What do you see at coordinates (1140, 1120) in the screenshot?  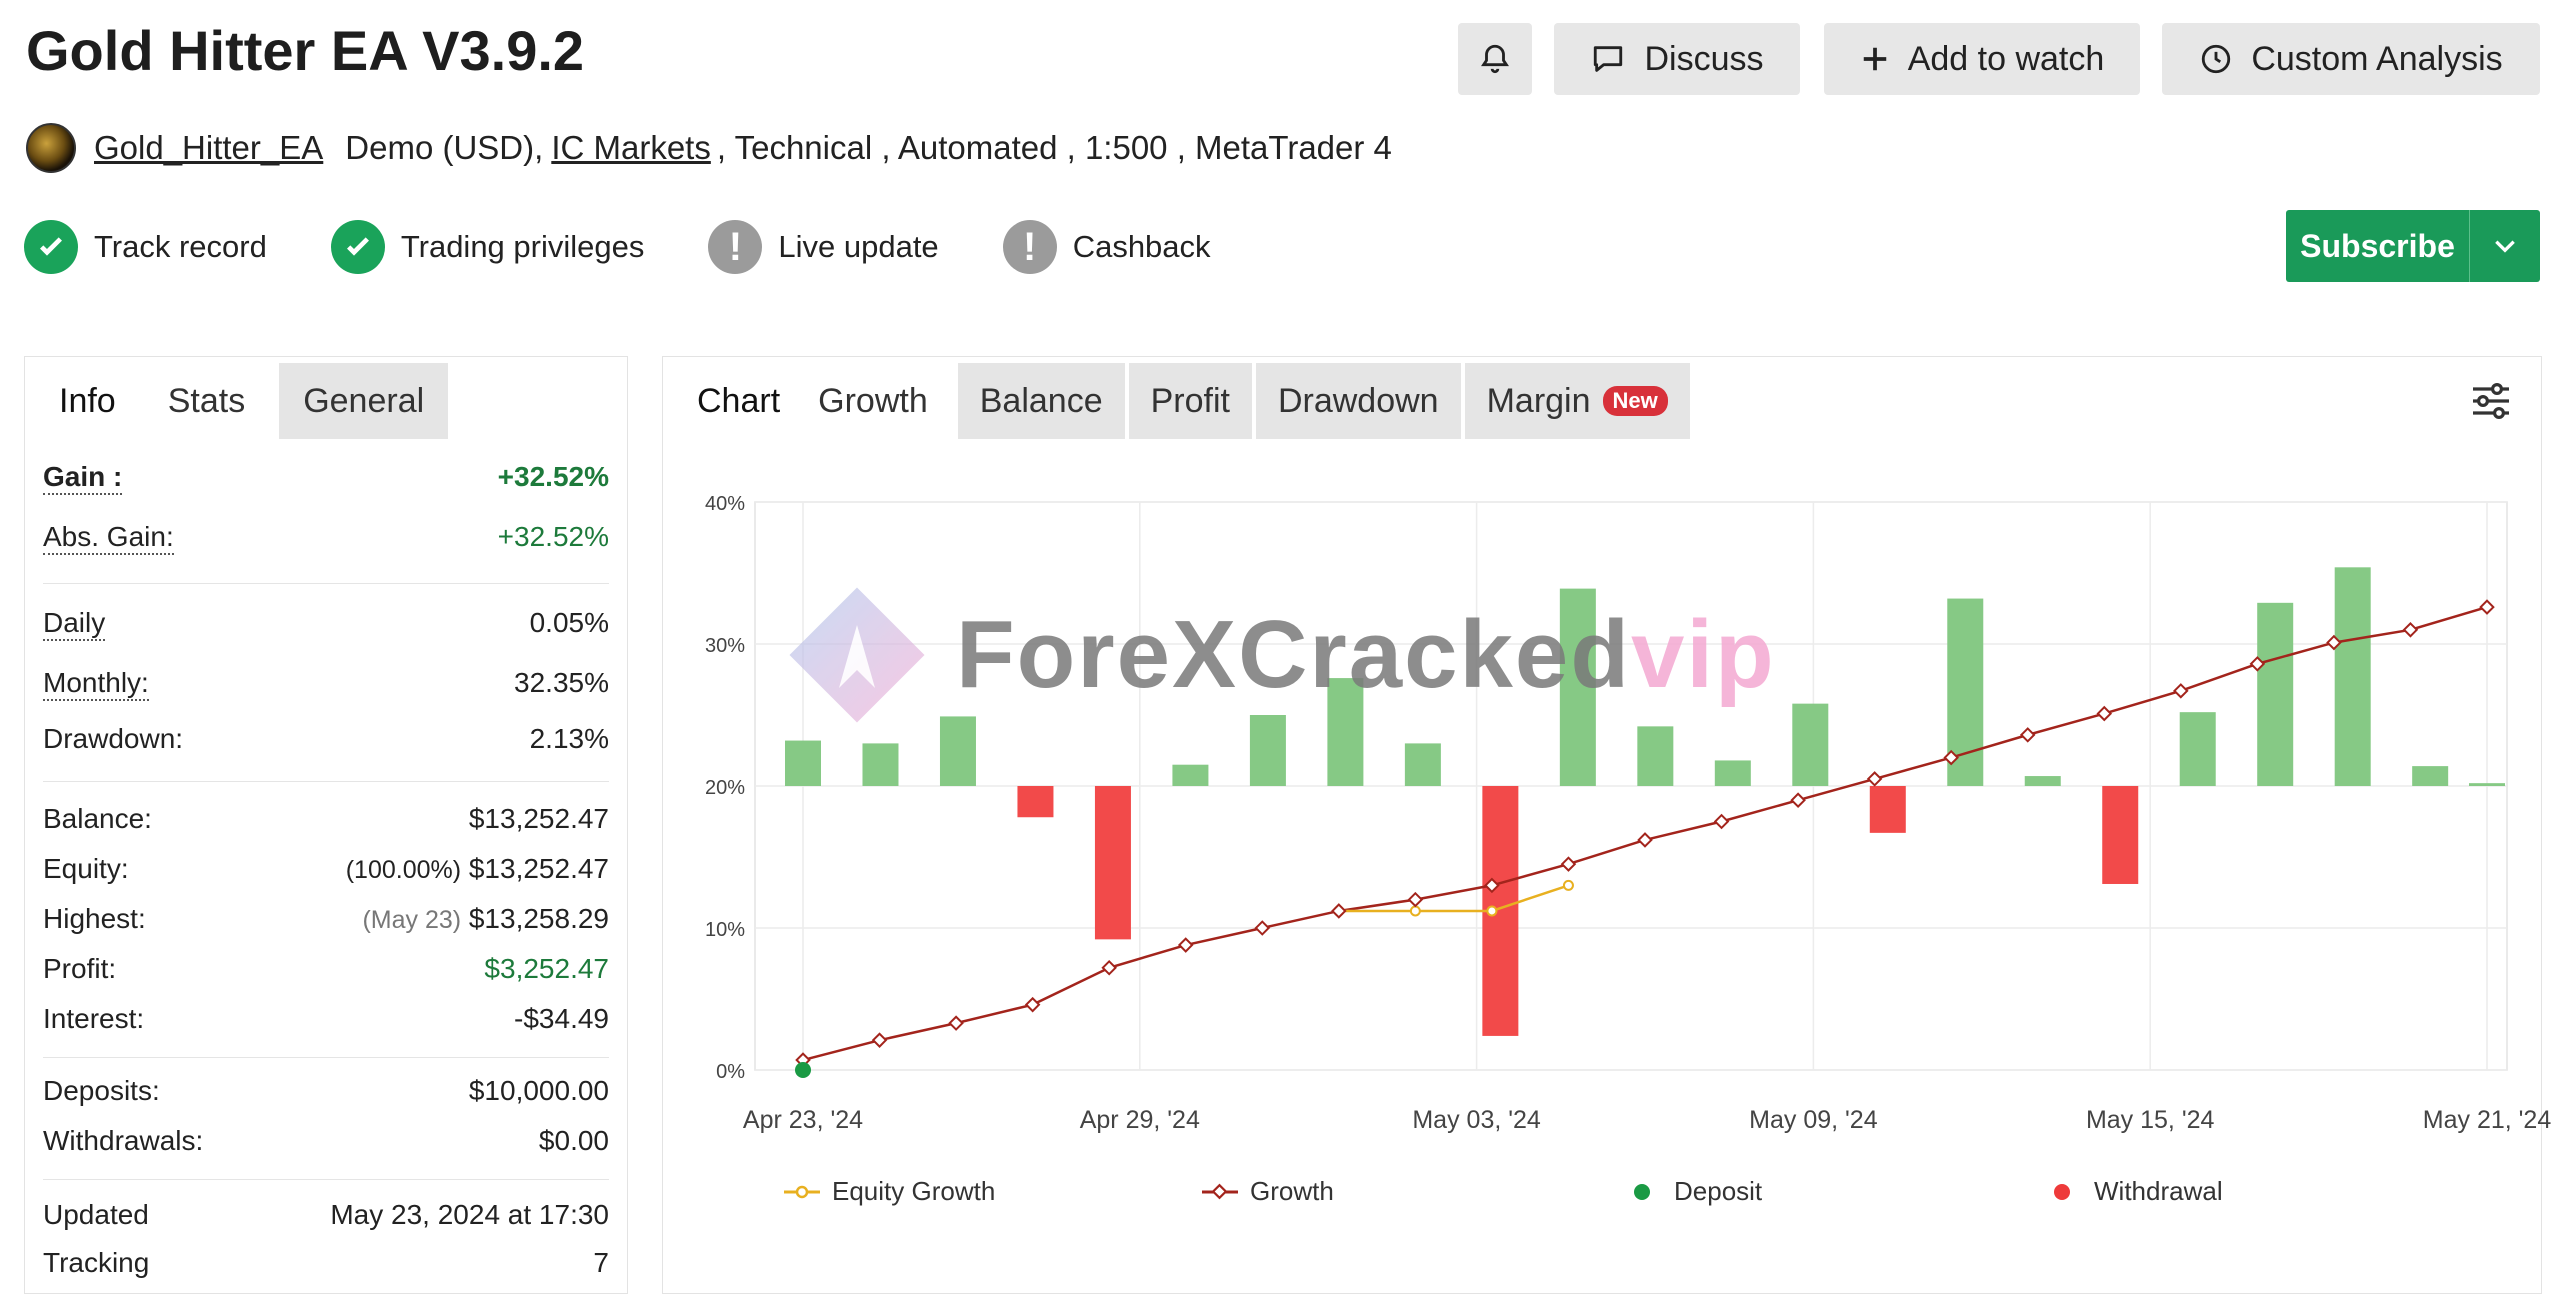 I see `x-tick-label: Apr 29, '24` at bounding box center [1140, 1120].